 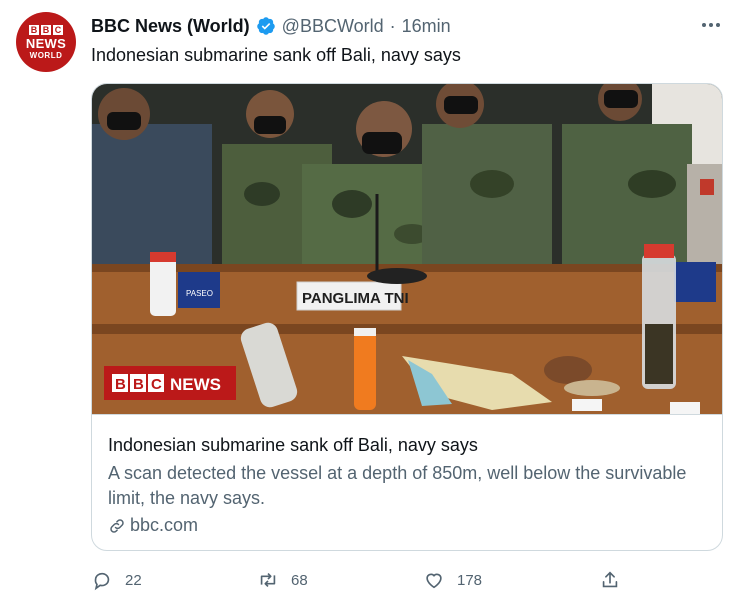 I want to click on placard-text: PANGLIMA TNI, so click(x=355, y=298).